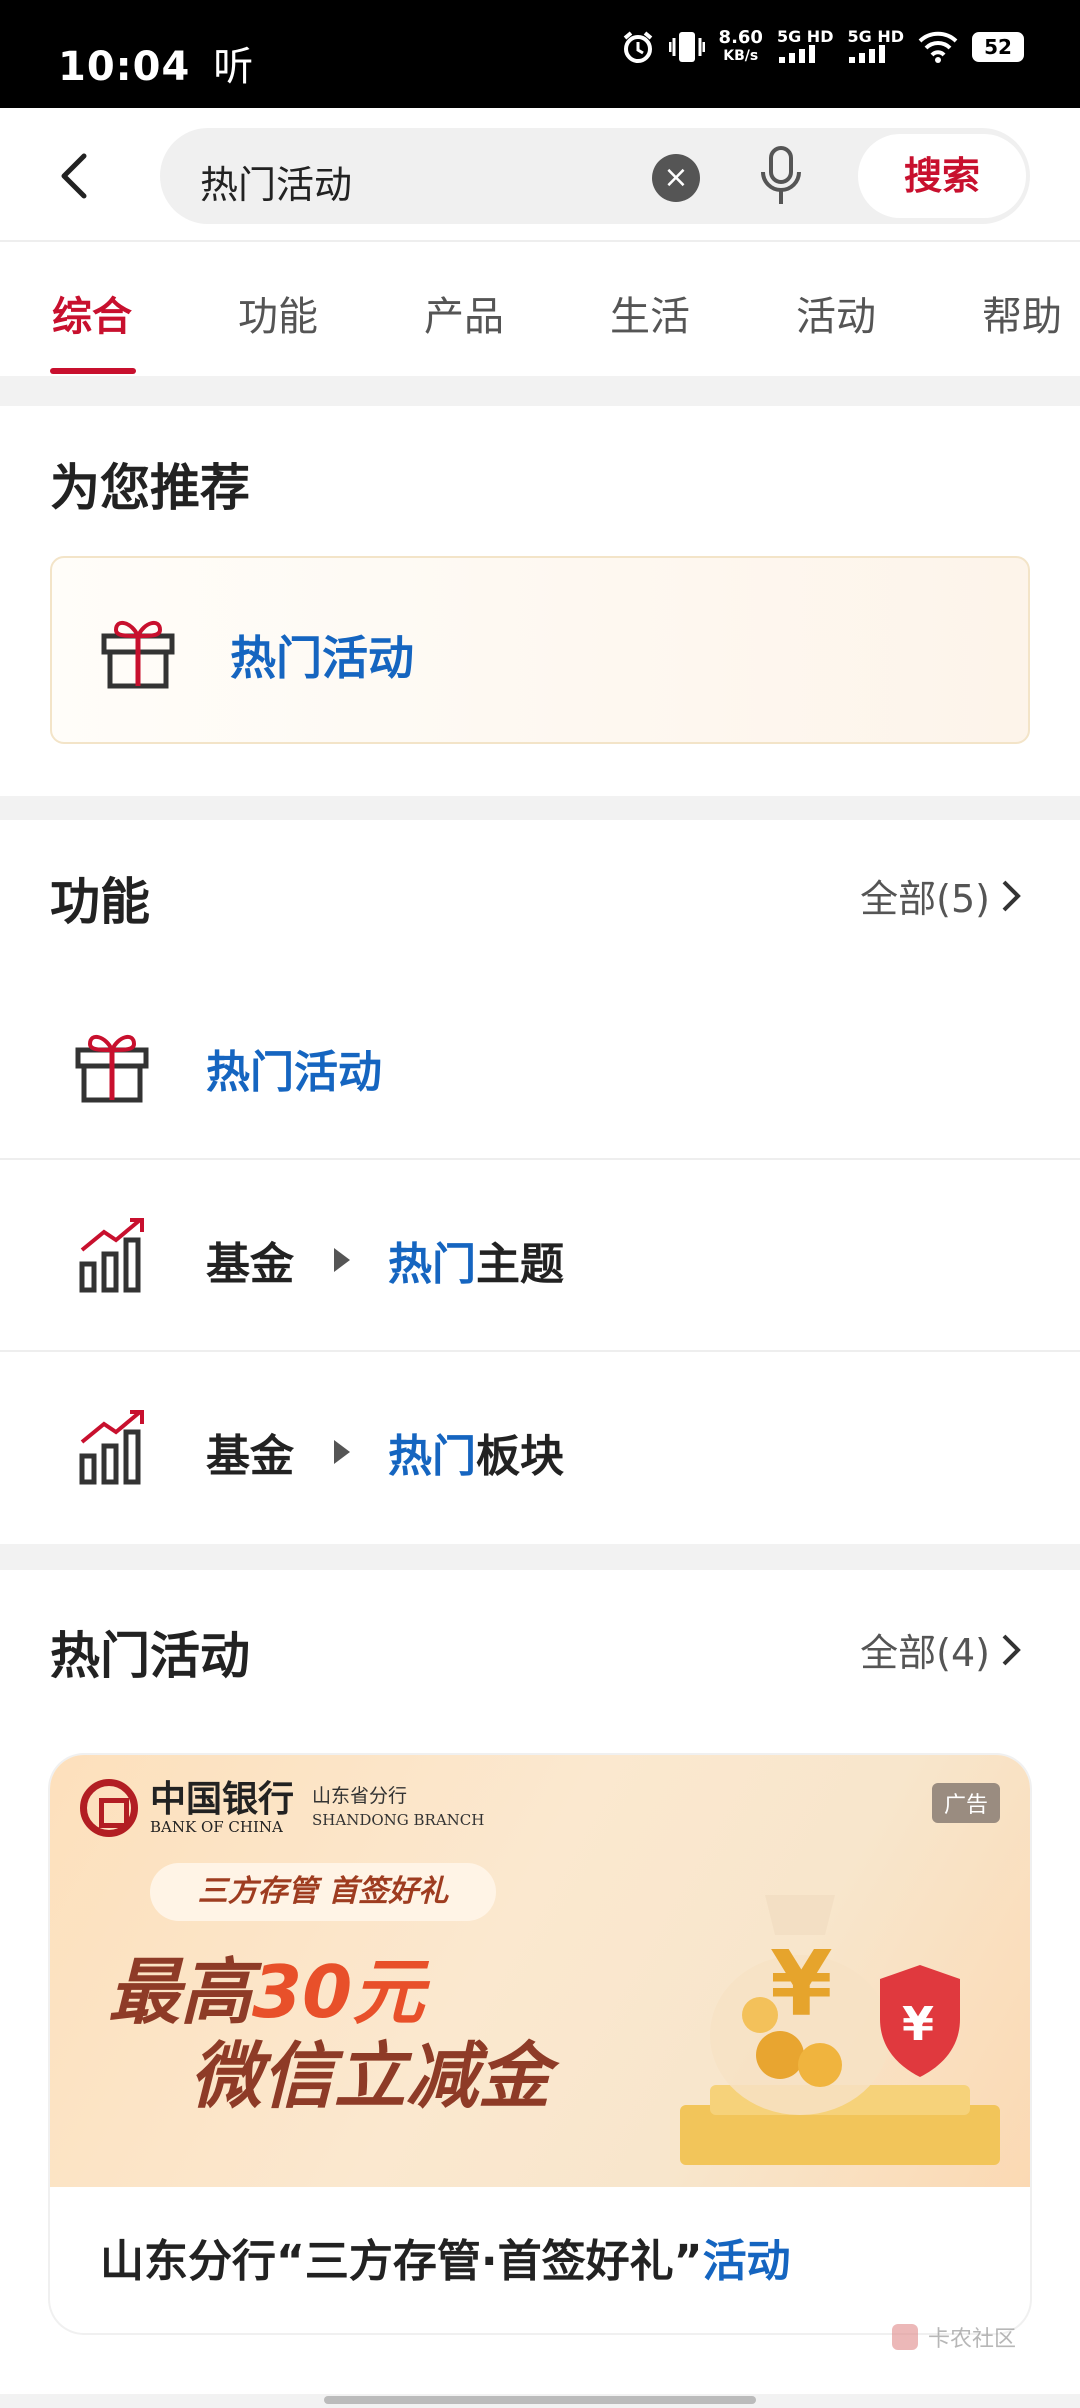 Image resolution: width=1080 pixels, height=2408 pixels. Describe the element at coordinates (222, 1799) in the screenshot. I see `bank-name: 中国银行` at that location.